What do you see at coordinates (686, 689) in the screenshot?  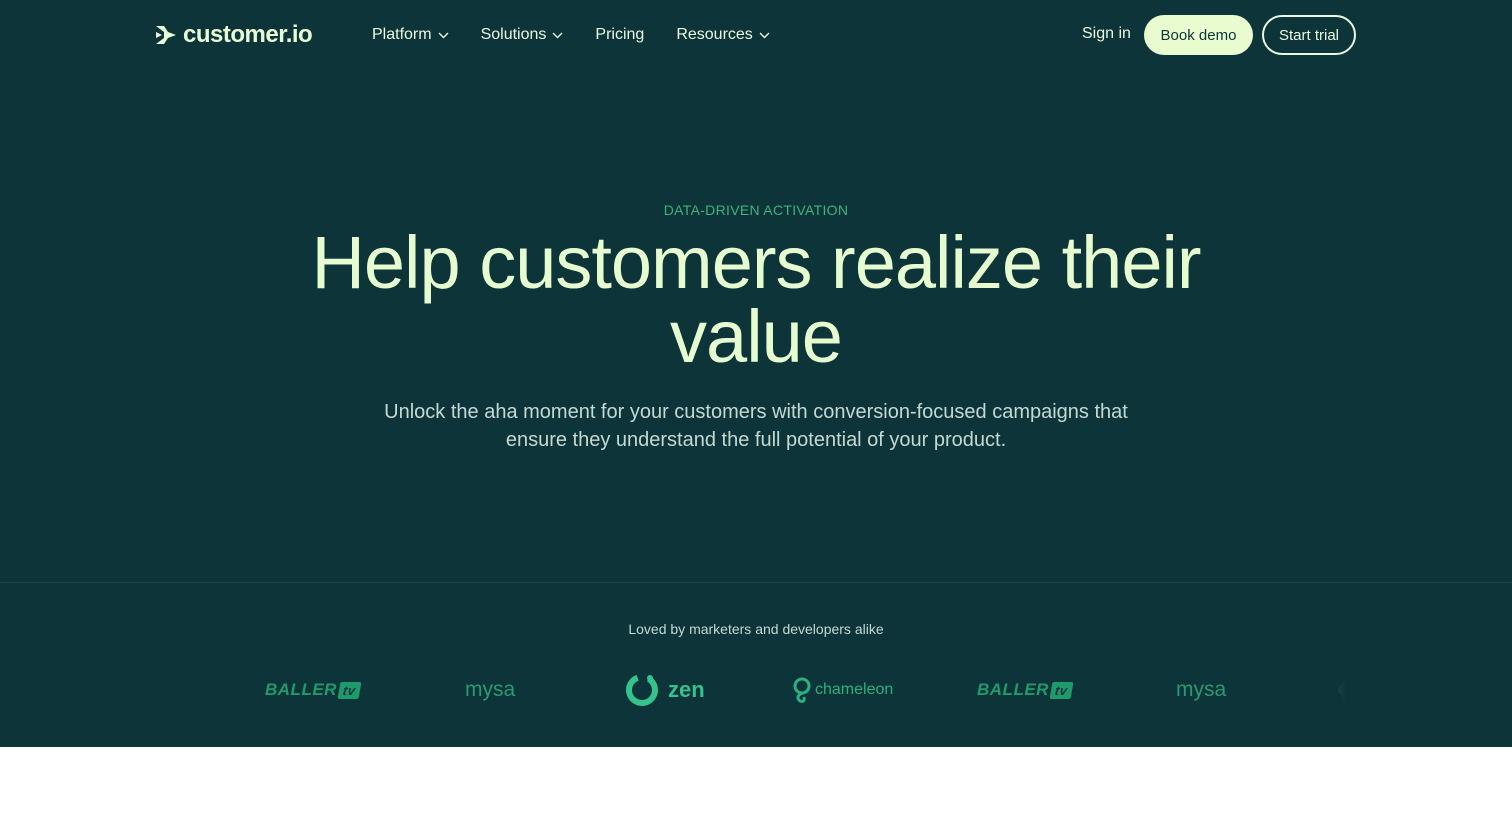 I see `logo-text: zen` at bounding box center [686, 689].